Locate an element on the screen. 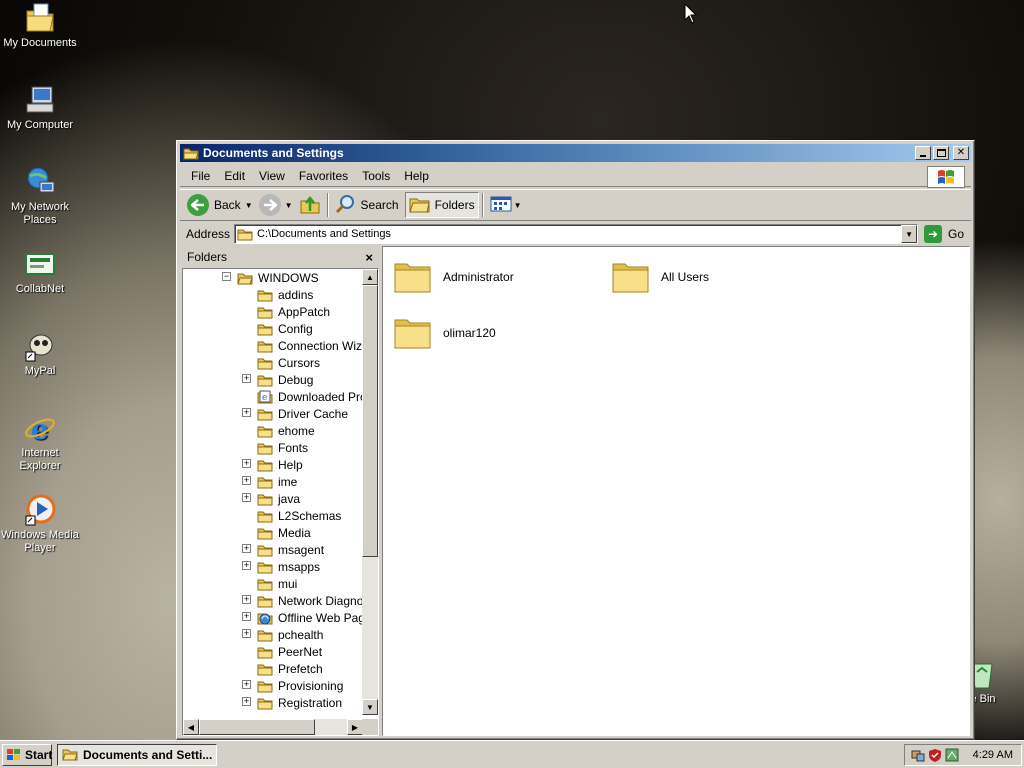  views-button: ▼ is located at coordinates (506, 205).